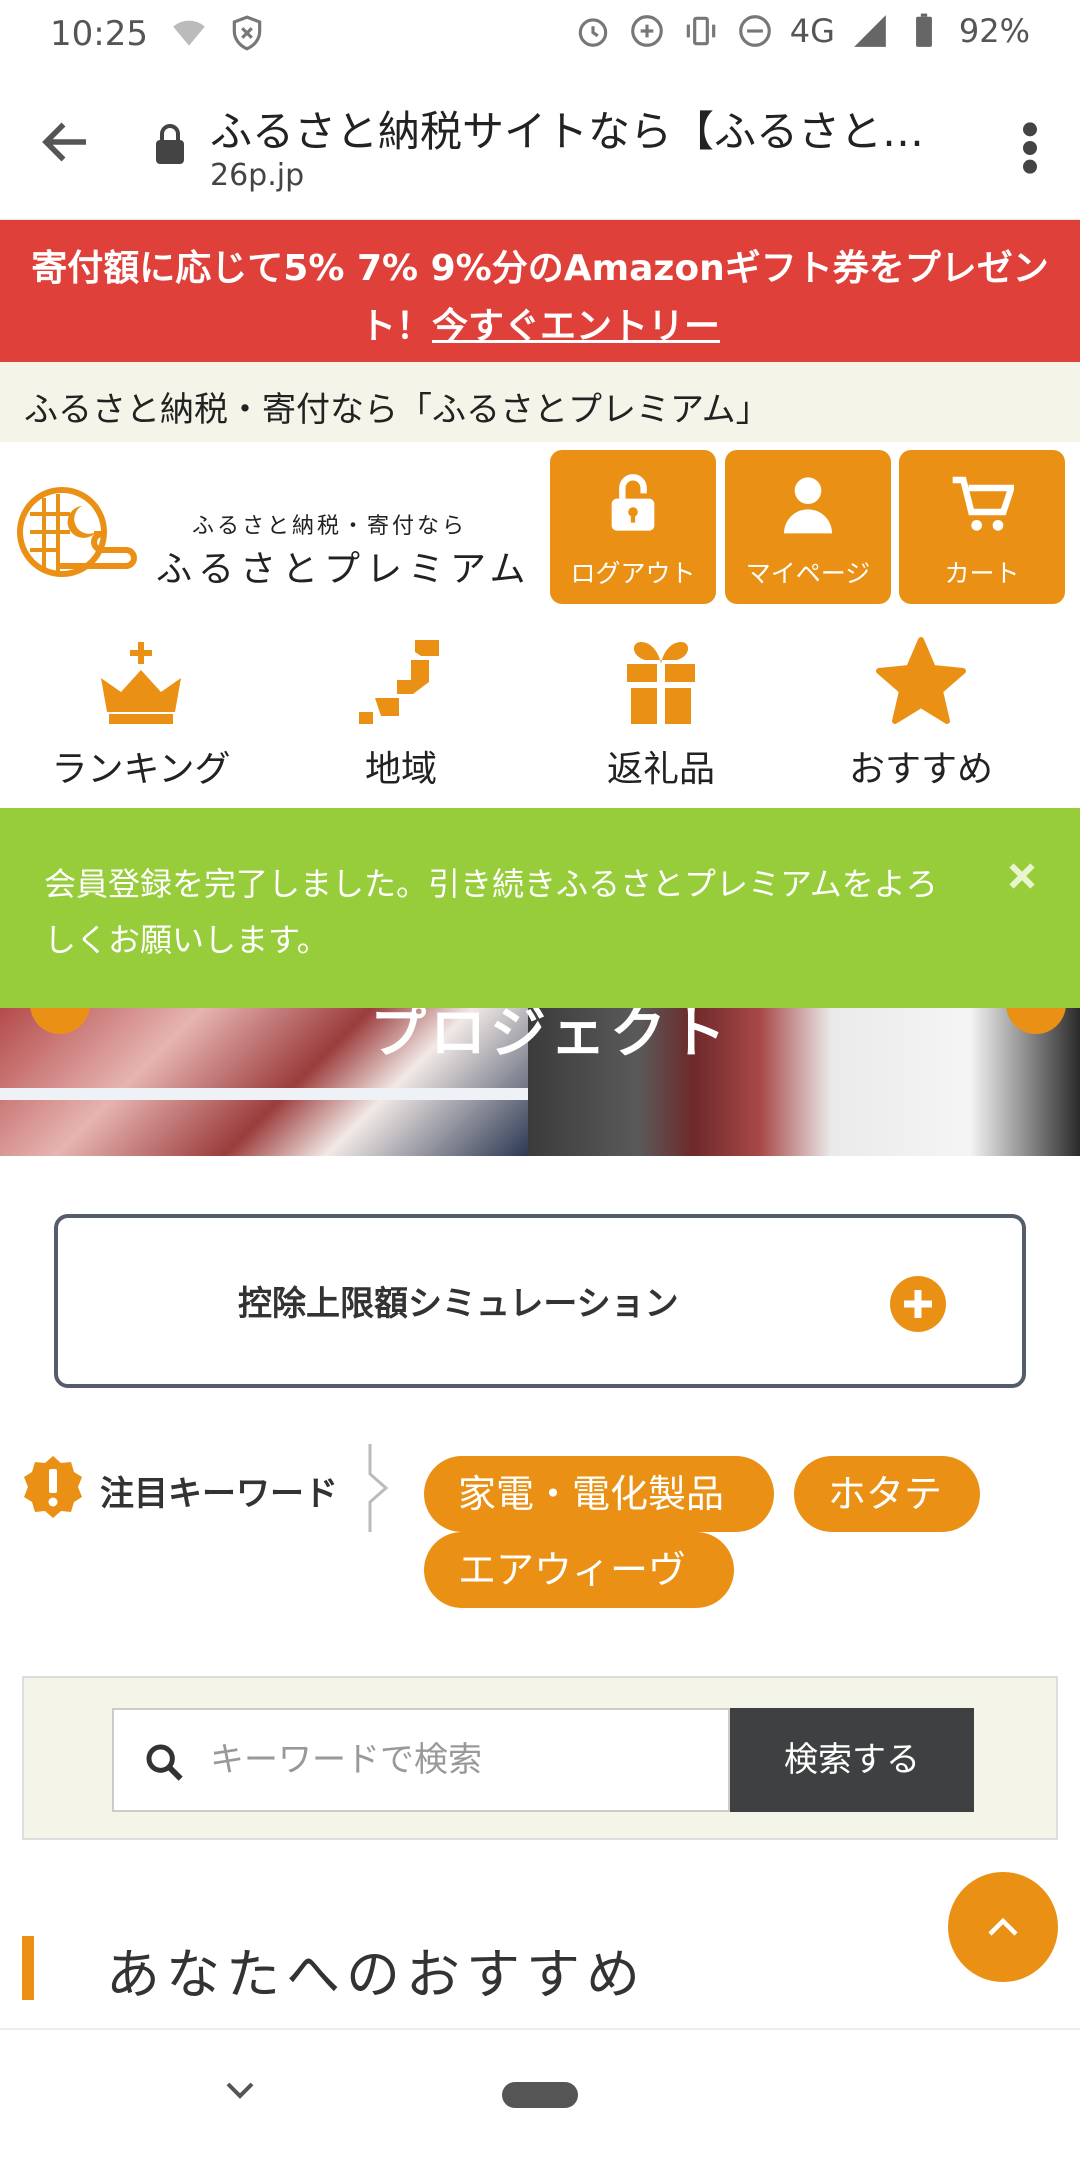  I want to click on nav-recommend: おすすめ, so click(921, 710).